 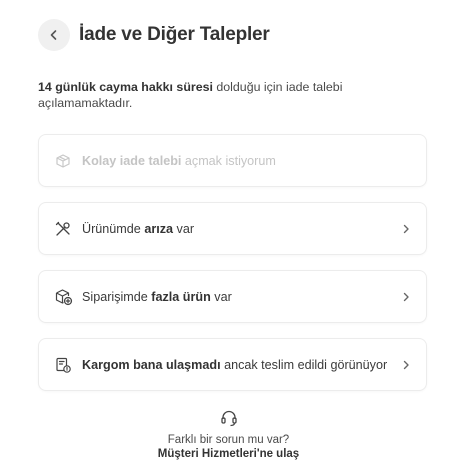 I want to click on customer-service-link: Müşteri Hizmetleri'ne ulaş, so click(x=228, y=454).